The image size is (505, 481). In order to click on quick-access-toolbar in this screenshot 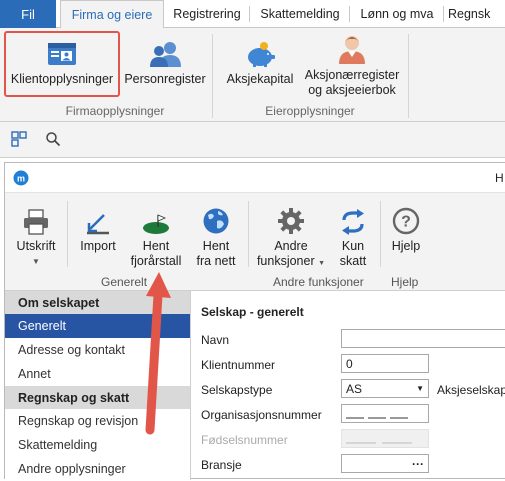, I will do `click(252, 140)`.